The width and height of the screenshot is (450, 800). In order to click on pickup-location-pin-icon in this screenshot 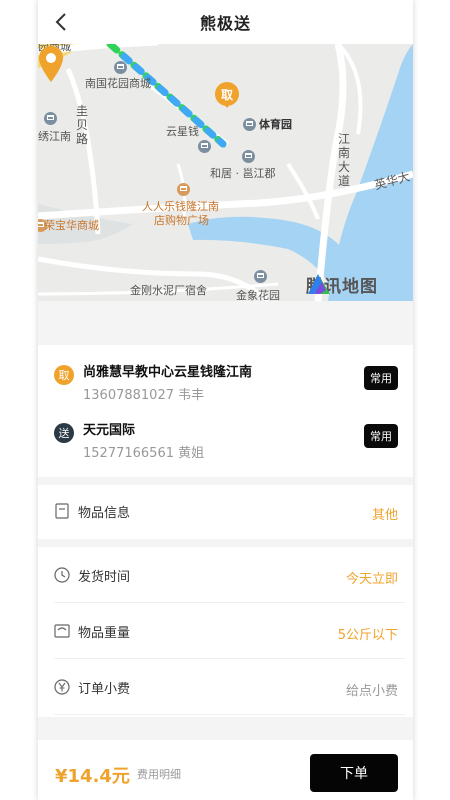, I will do `click(51, 64)`.